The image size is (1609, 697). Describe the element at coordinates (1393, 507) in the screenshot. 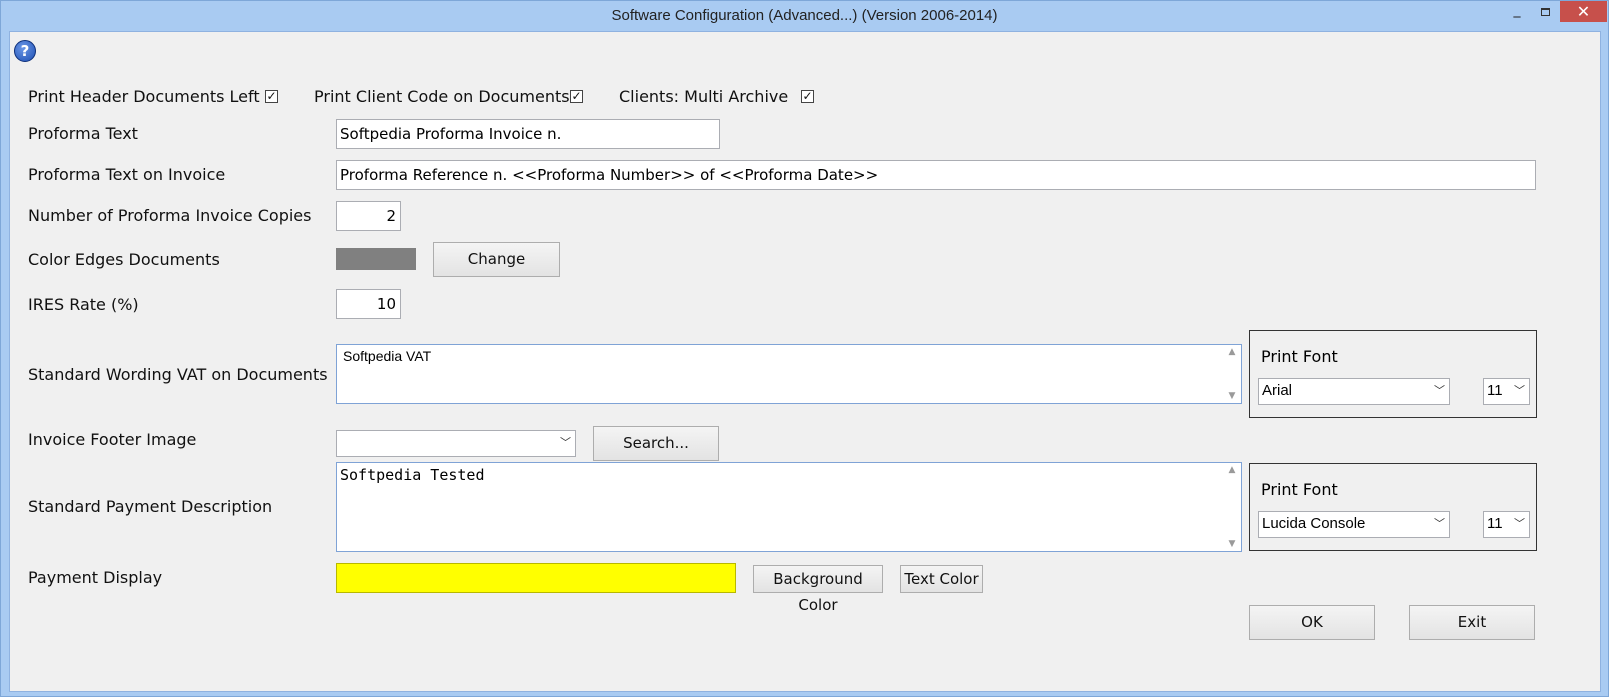

I see `payment-print-font-group: Print Font Lucida Console ﹀ 11 ﹀` at that location.